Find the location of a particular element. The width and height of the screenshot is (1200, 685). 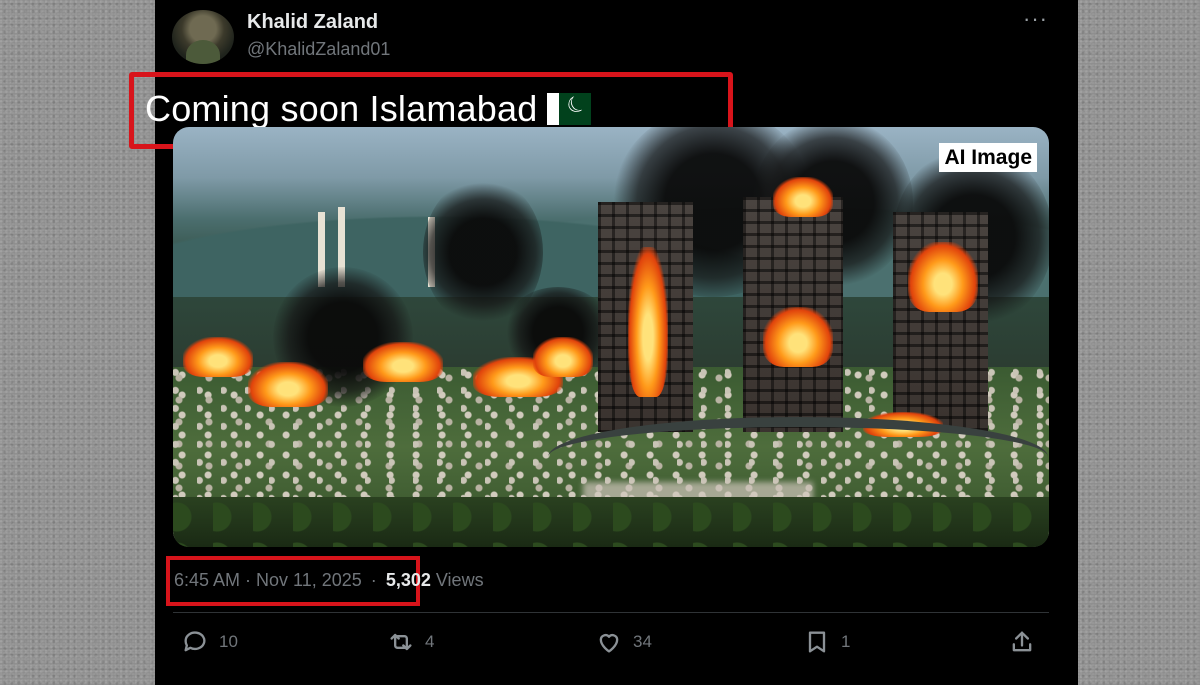

share-icon is located at coordinates (1022, 641).